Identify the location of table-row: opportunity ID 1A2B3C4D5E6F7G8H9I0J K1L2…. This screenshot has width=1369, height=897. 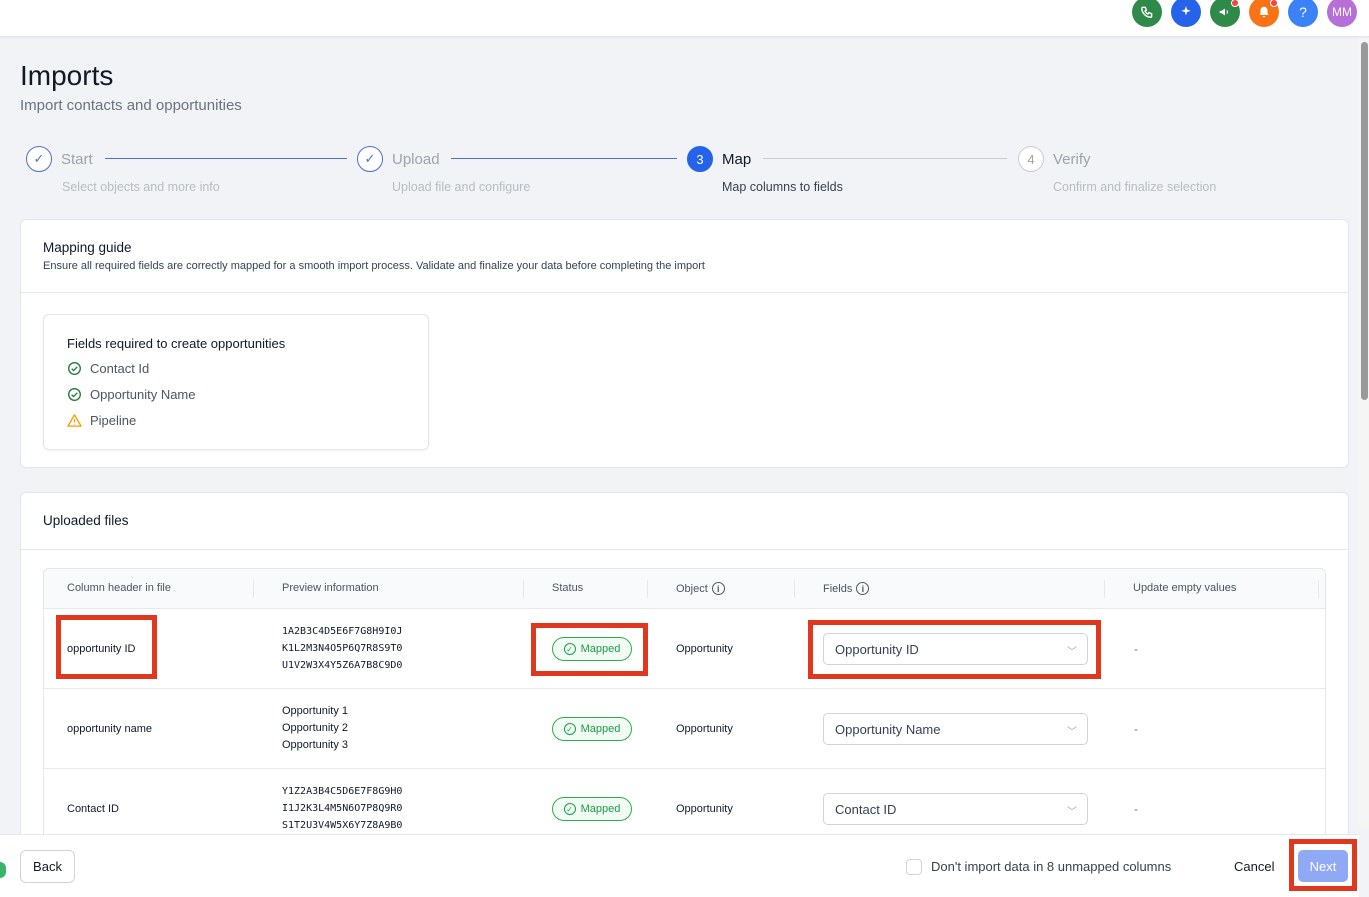
(684, 649).